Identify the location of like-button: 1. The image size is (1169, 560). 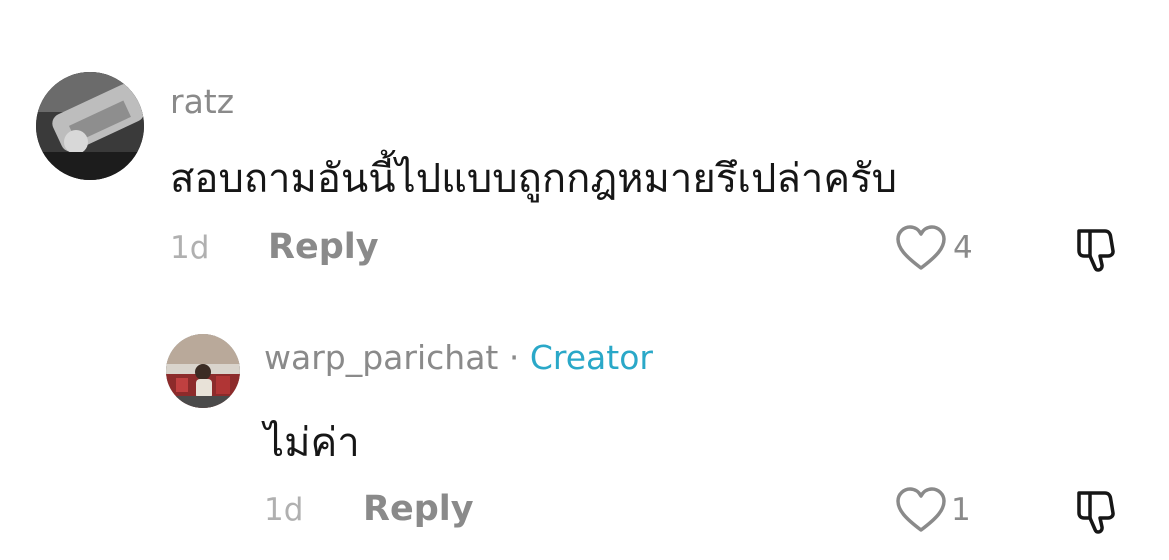
(933, 510).